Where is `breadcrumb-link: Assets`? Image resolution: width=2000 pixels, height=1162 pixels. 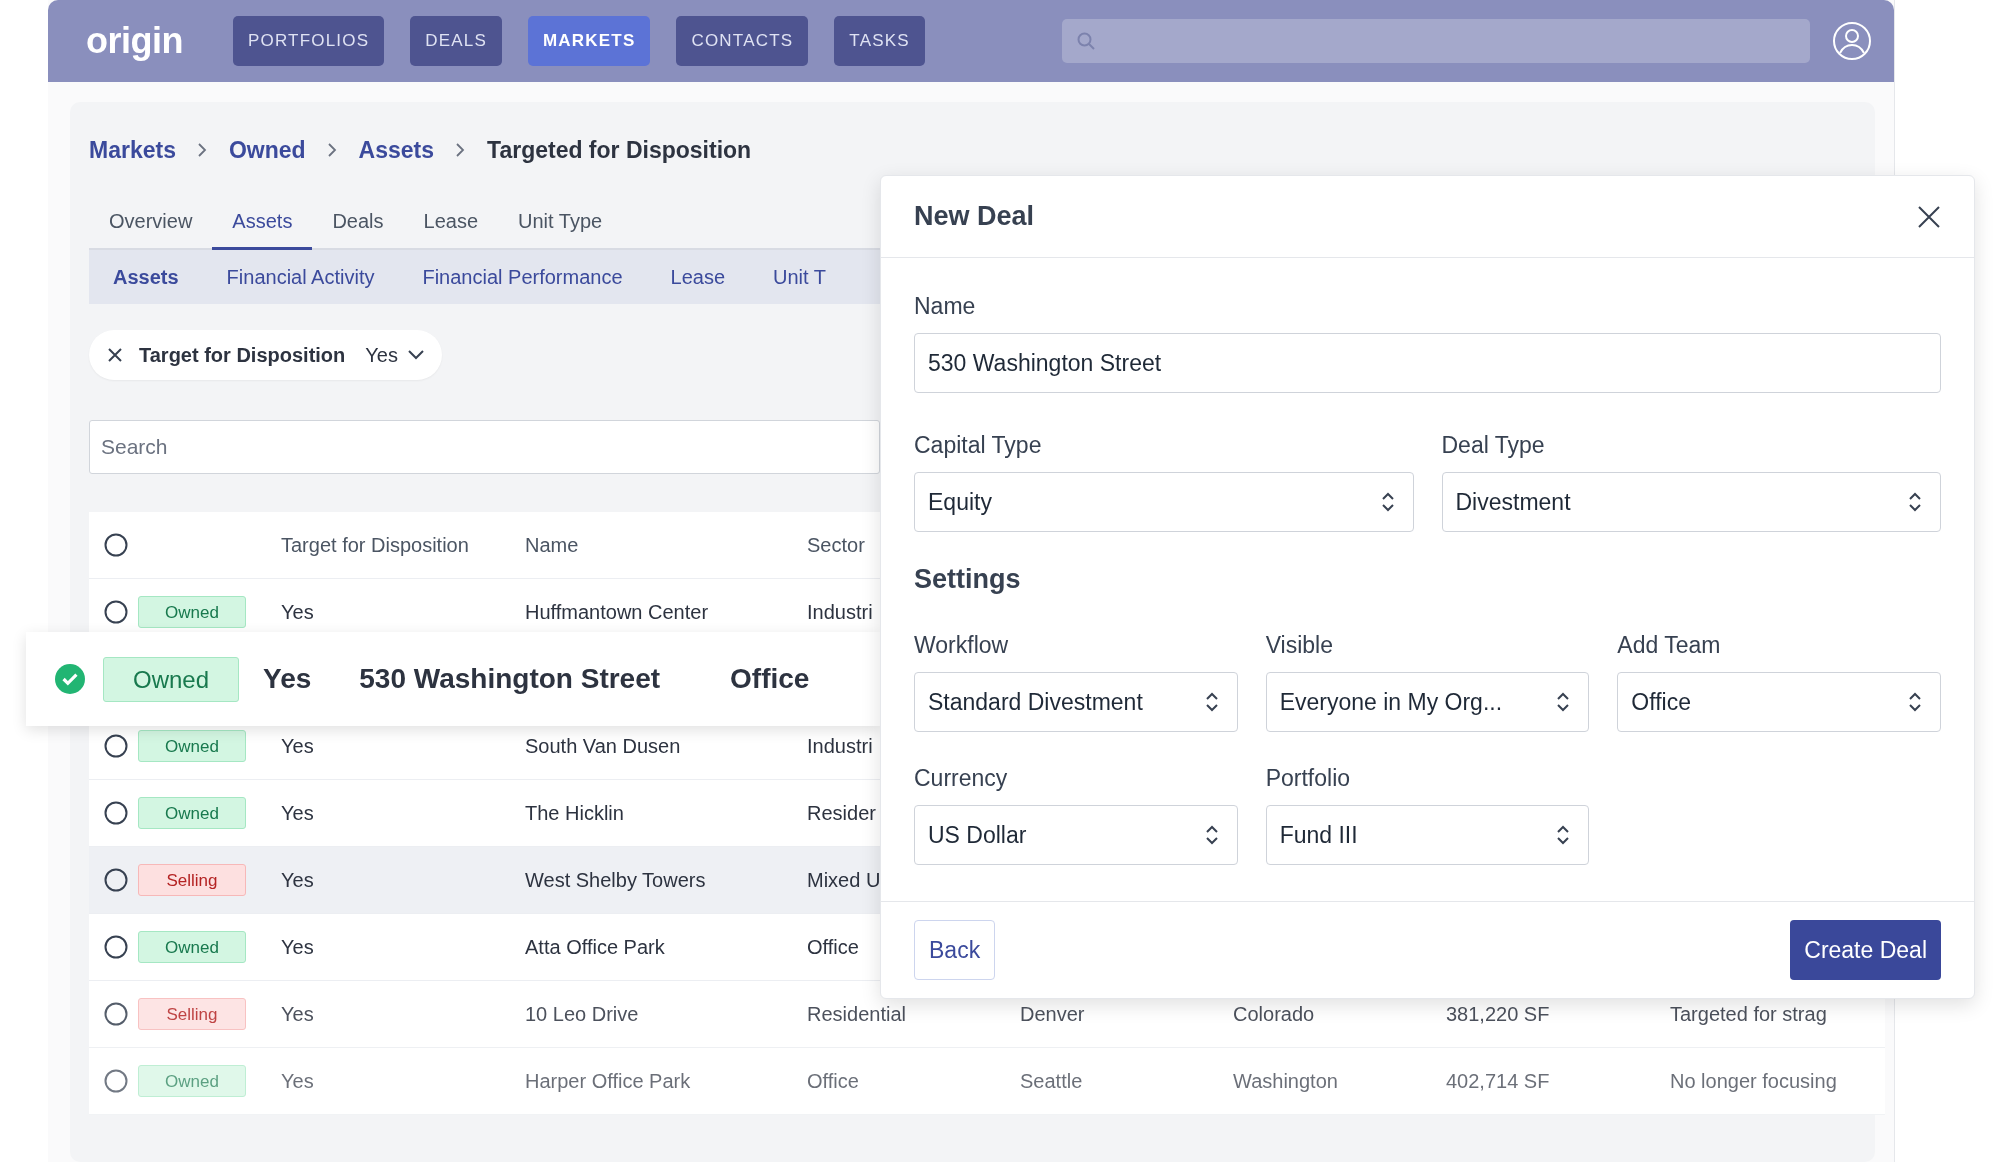 breadcrumb-link: Assets is located at coordinates (396, 150).